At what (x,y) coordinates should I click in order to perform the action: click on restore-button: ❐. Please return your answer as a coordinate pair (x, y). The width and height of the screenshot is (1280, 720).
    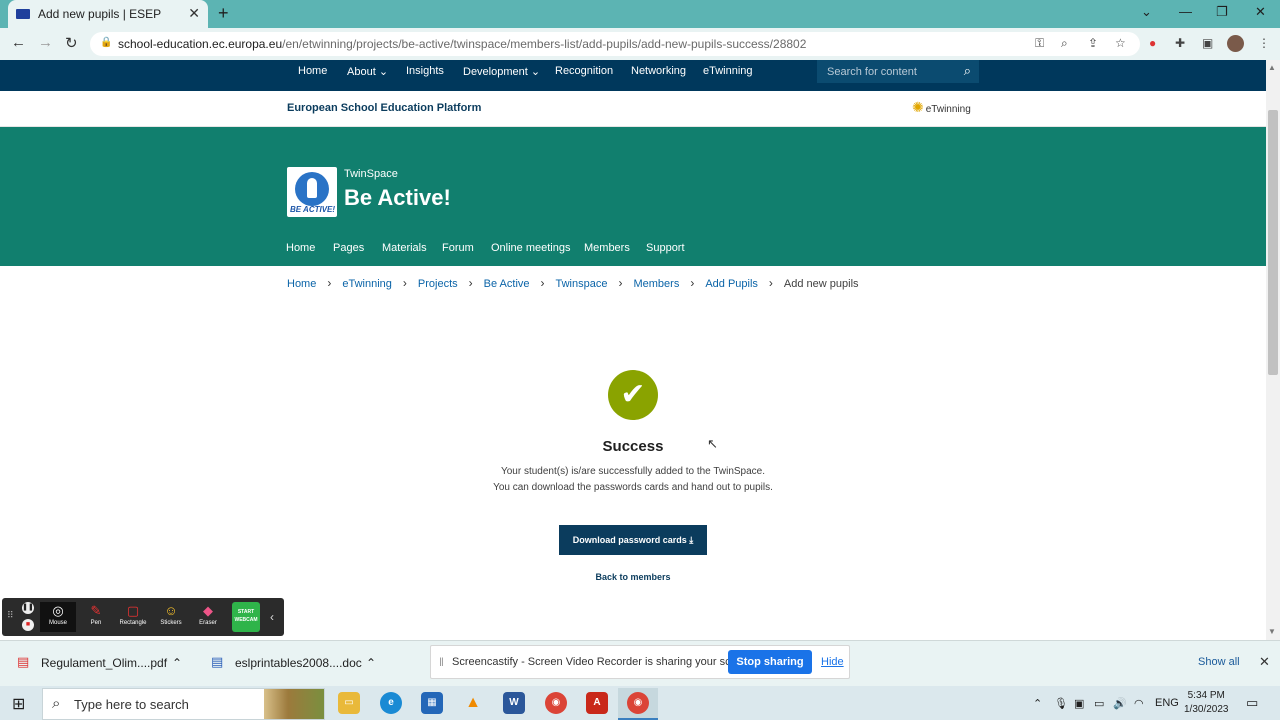
    Looking at the image, I should click on (1222, 12).